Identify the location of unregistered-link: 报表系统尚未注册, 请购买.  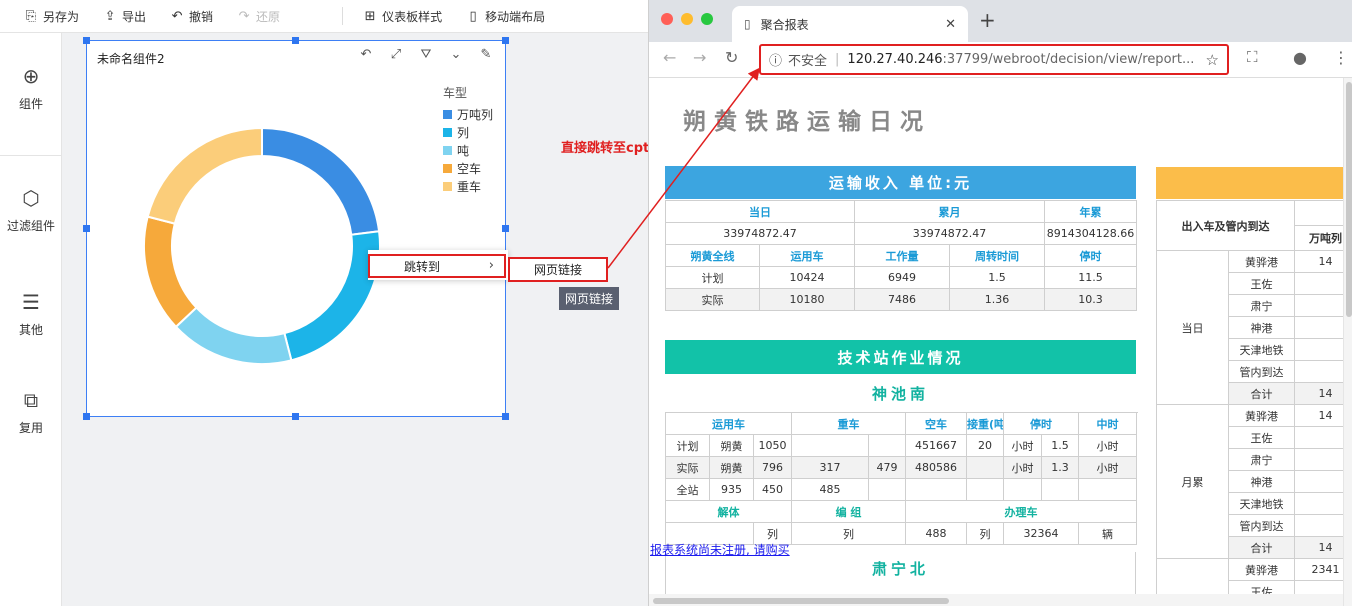
(720, 549).